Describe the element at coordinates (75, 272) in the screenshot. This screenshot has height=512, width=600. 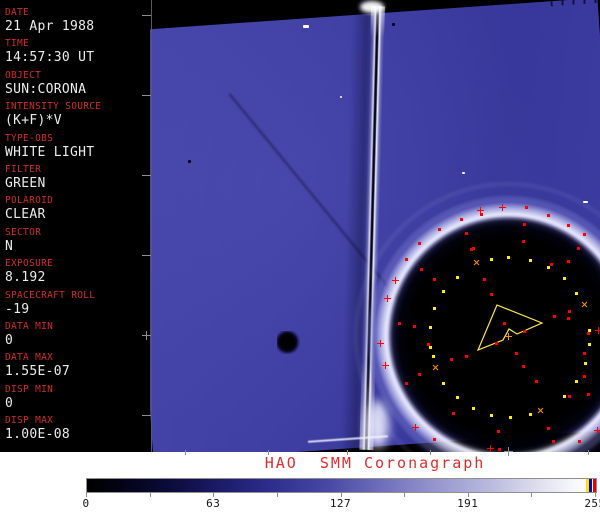
I see `metadata-field: EXPOSURE 8.192` at that location.